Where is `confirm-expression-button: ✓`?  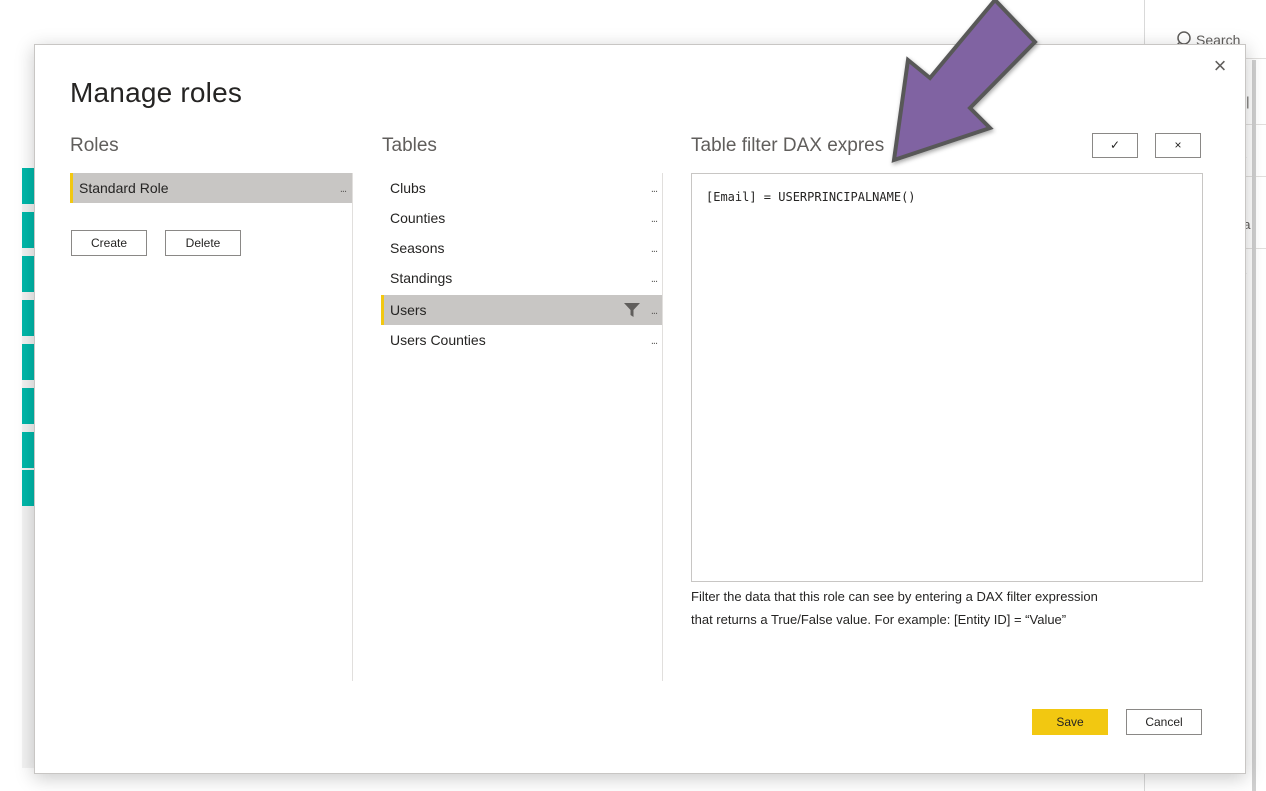 confirm-expression-button: ✓ is located at coordinates (1115, 145).